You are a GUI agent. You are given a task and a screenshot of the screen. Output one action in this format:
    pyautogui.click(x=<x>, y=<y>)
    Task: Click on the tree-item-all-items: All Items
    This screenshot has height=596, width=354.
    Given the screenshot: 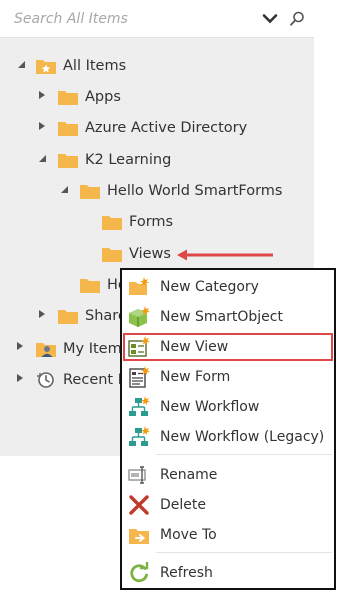 What is the action you would take?
    pyautogui.click(x=80, y=66)
    